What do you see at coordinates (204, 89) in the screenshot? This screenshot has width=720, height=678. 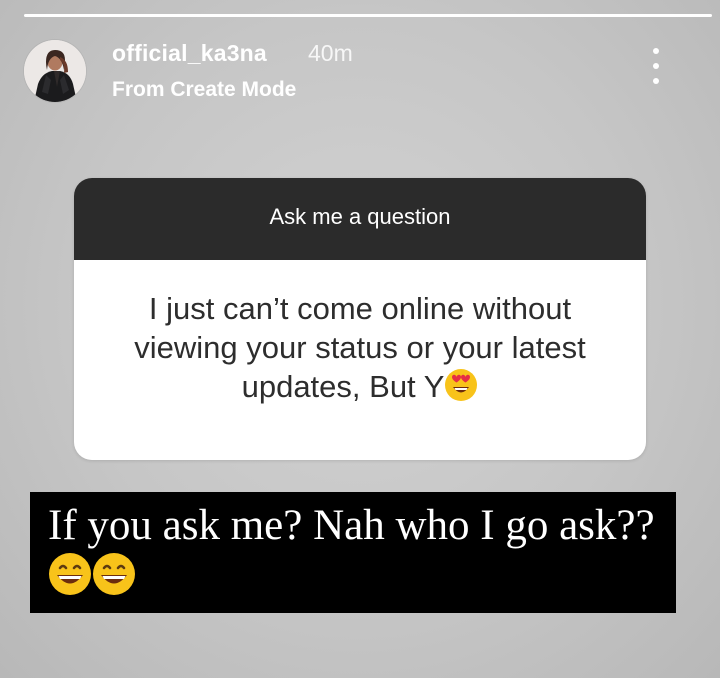 I see `story-source-label: From Create Mode` at bounding box center [204, 89].